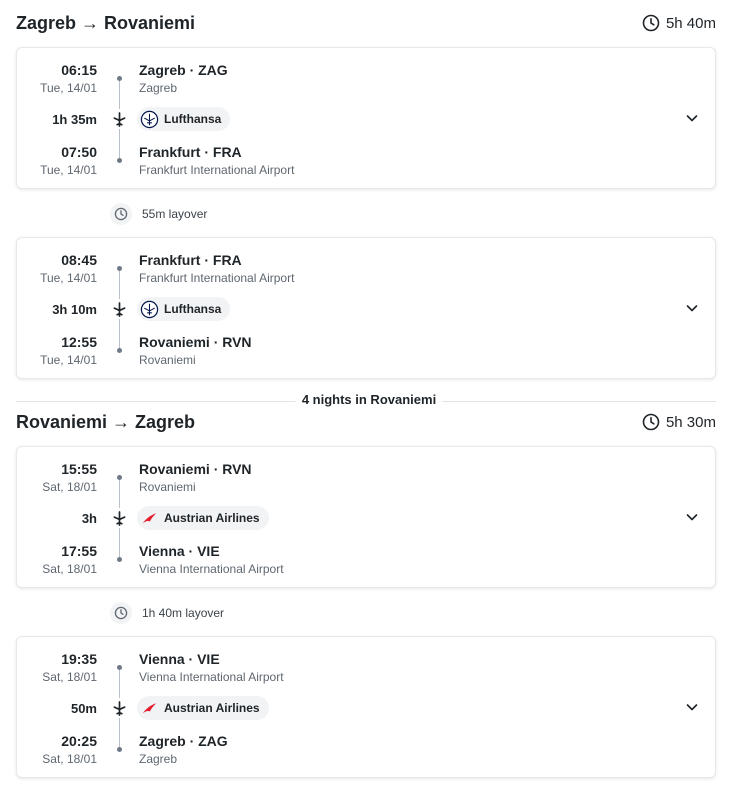  What do you see at coordinates (79, 469) in the screenshot?
I see `departure-time: 15:55` at bounding box center [79, 469].